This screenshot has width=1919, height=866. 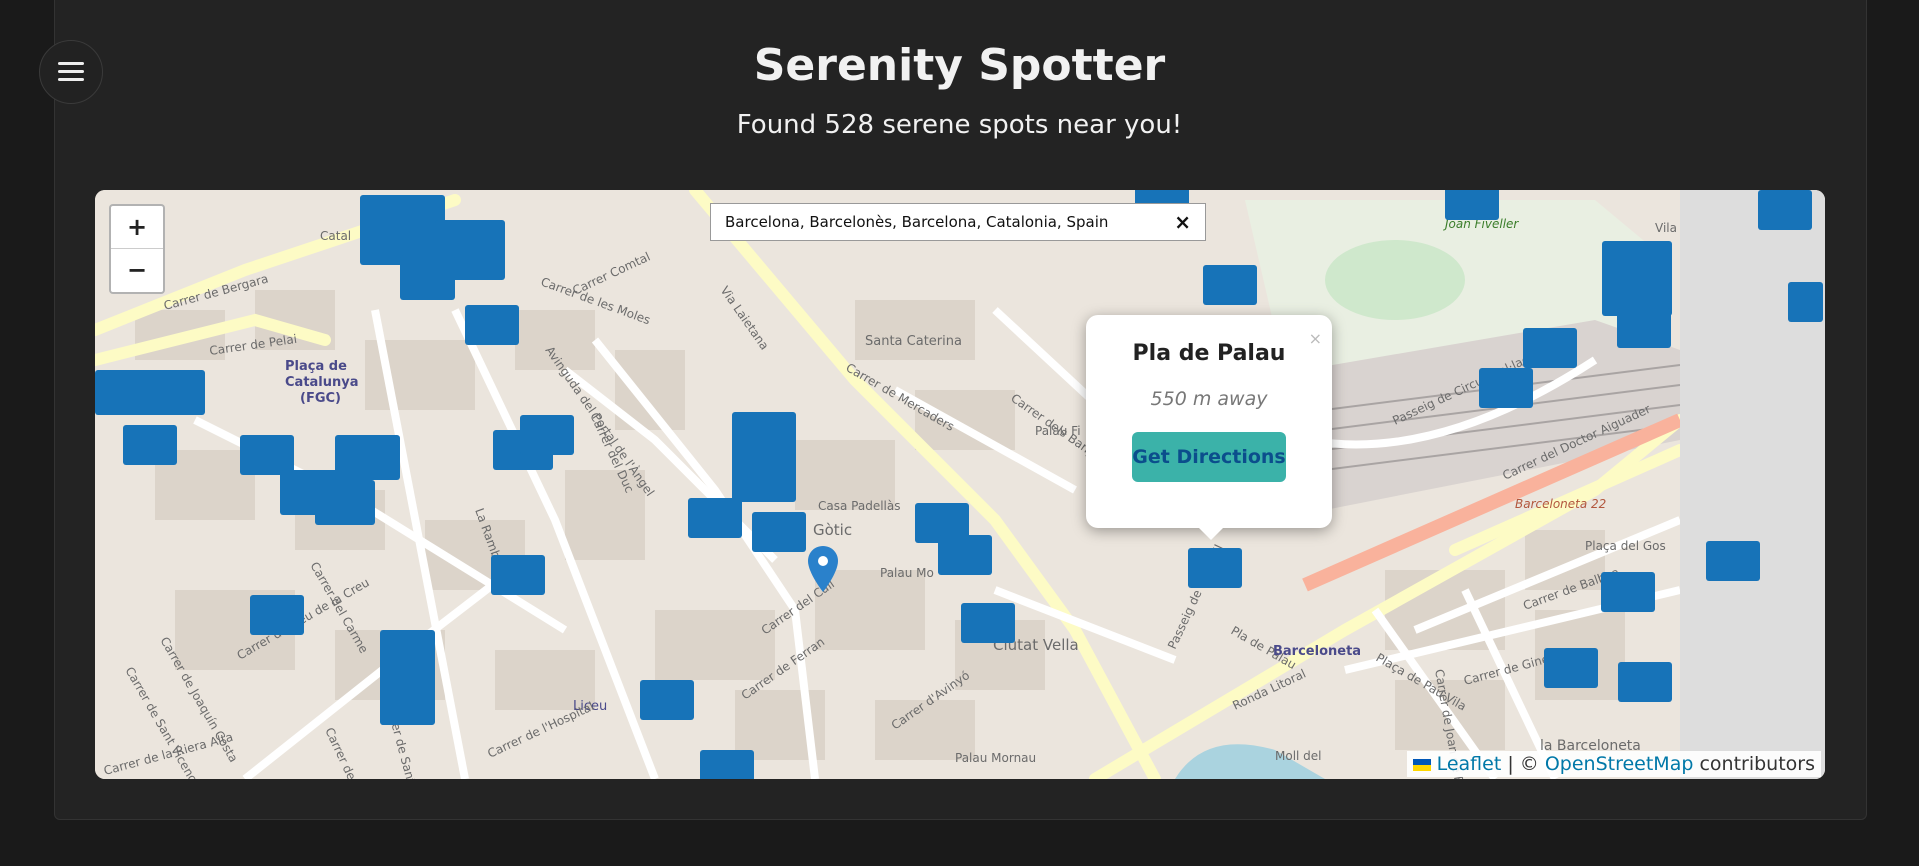 I want to click on zoom-in-button: +, so click(x=137, y=227).